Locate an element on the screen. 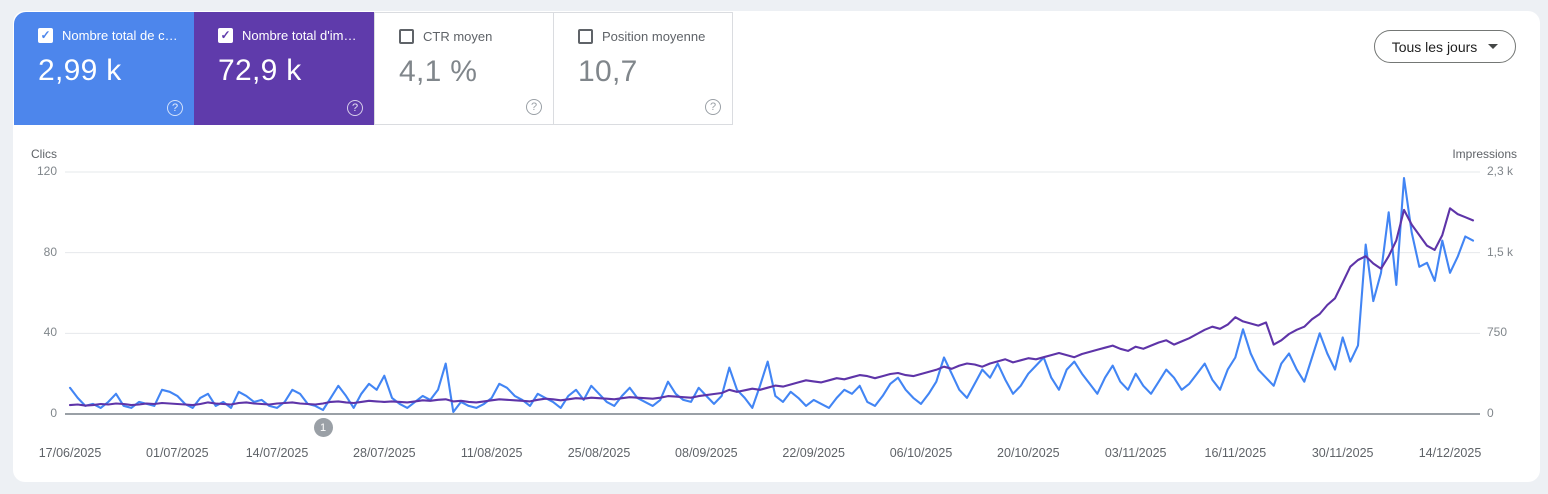 The width and height of the screenshot is (1548, 494). x-axis-label: 30/11/2025 is located at coordinates (1342, 453).